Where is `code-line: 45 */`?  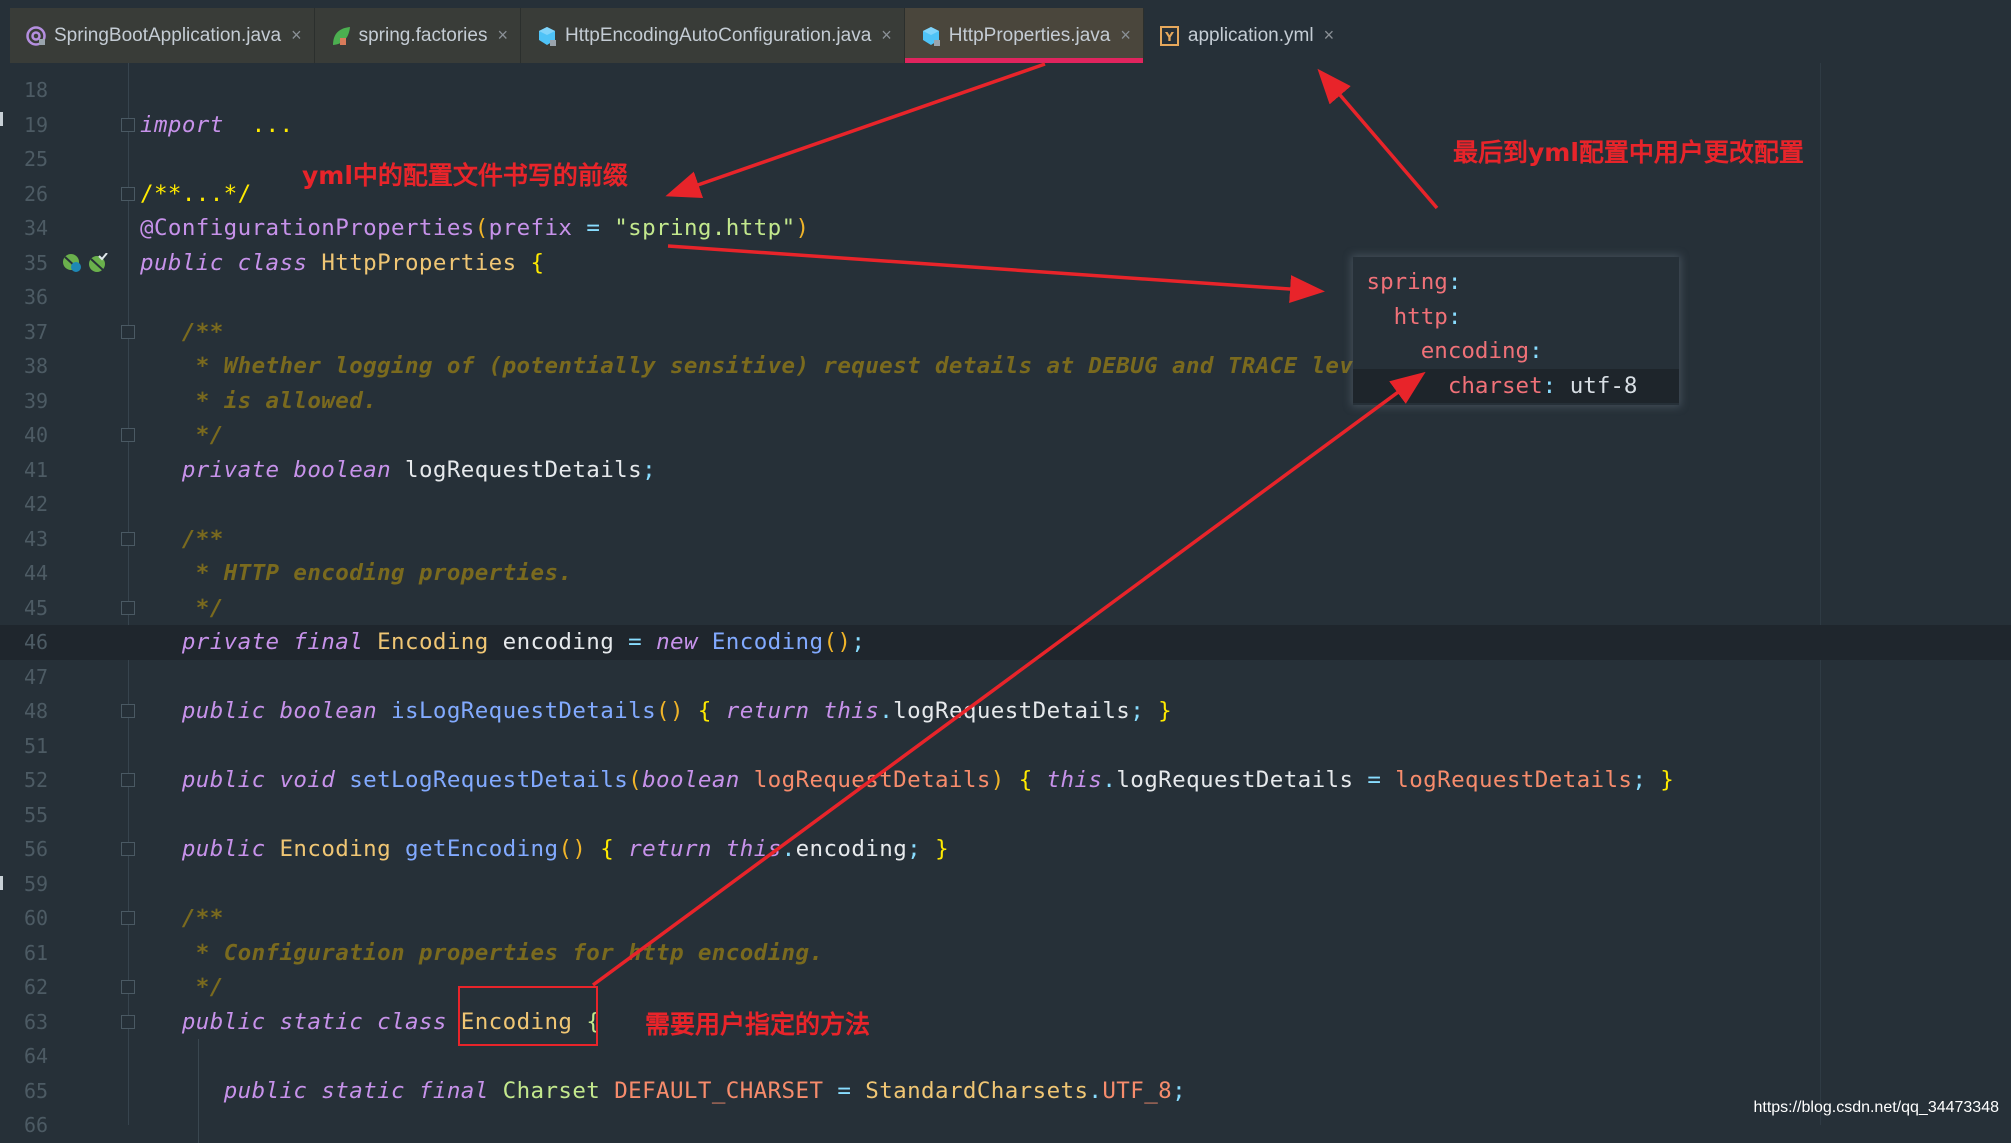 code-line: 45 */ is located at coordinates (1005, 608).